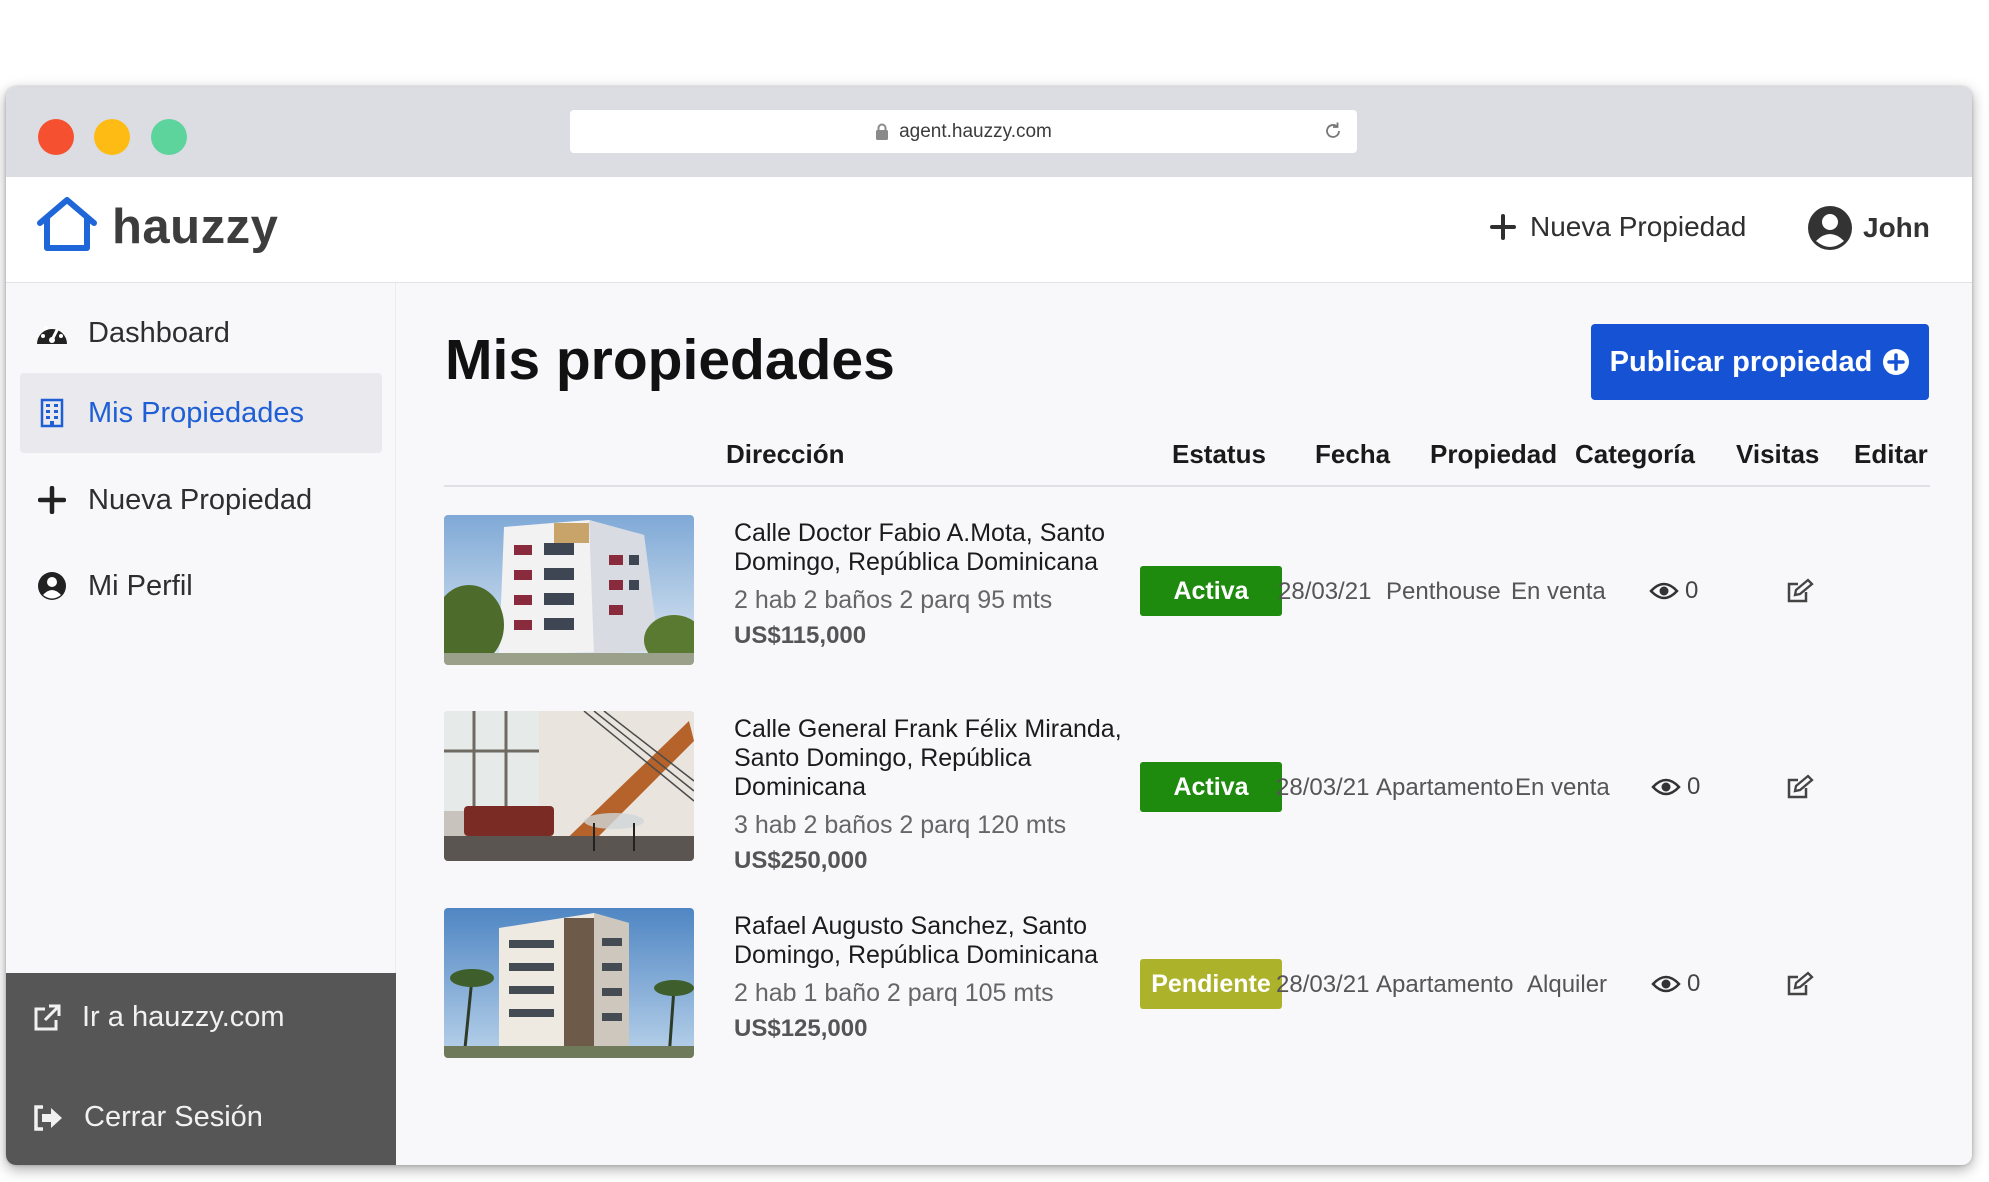 The height and width of the screenshot is (1182, 1989). I want to click on property-specs: 2 hab 1 baño 2 parq 105 mts, so click(894, 993).